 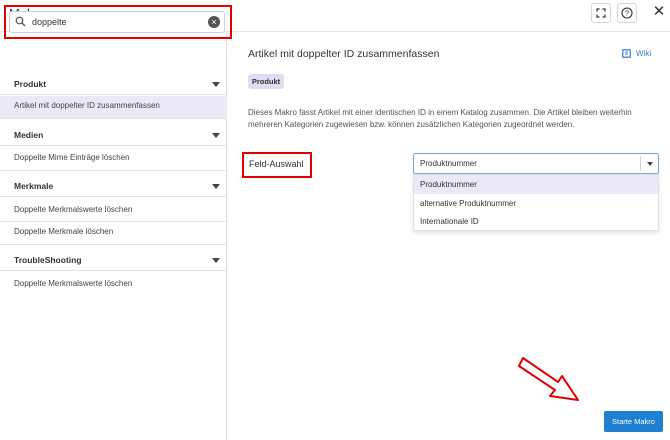 I want to click on macro-item: Doppelte Merkmale löschen, so click(x=113, y=233).